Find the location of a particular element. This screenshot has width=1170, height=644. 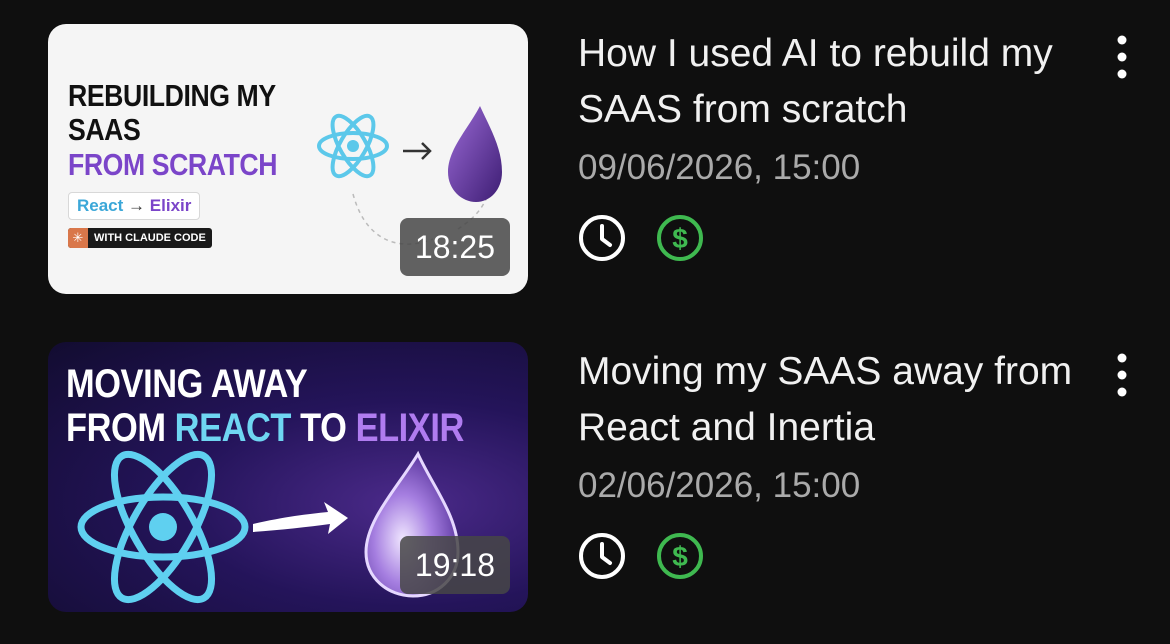

pill-arrow: → is located at coordinates (137, 205).